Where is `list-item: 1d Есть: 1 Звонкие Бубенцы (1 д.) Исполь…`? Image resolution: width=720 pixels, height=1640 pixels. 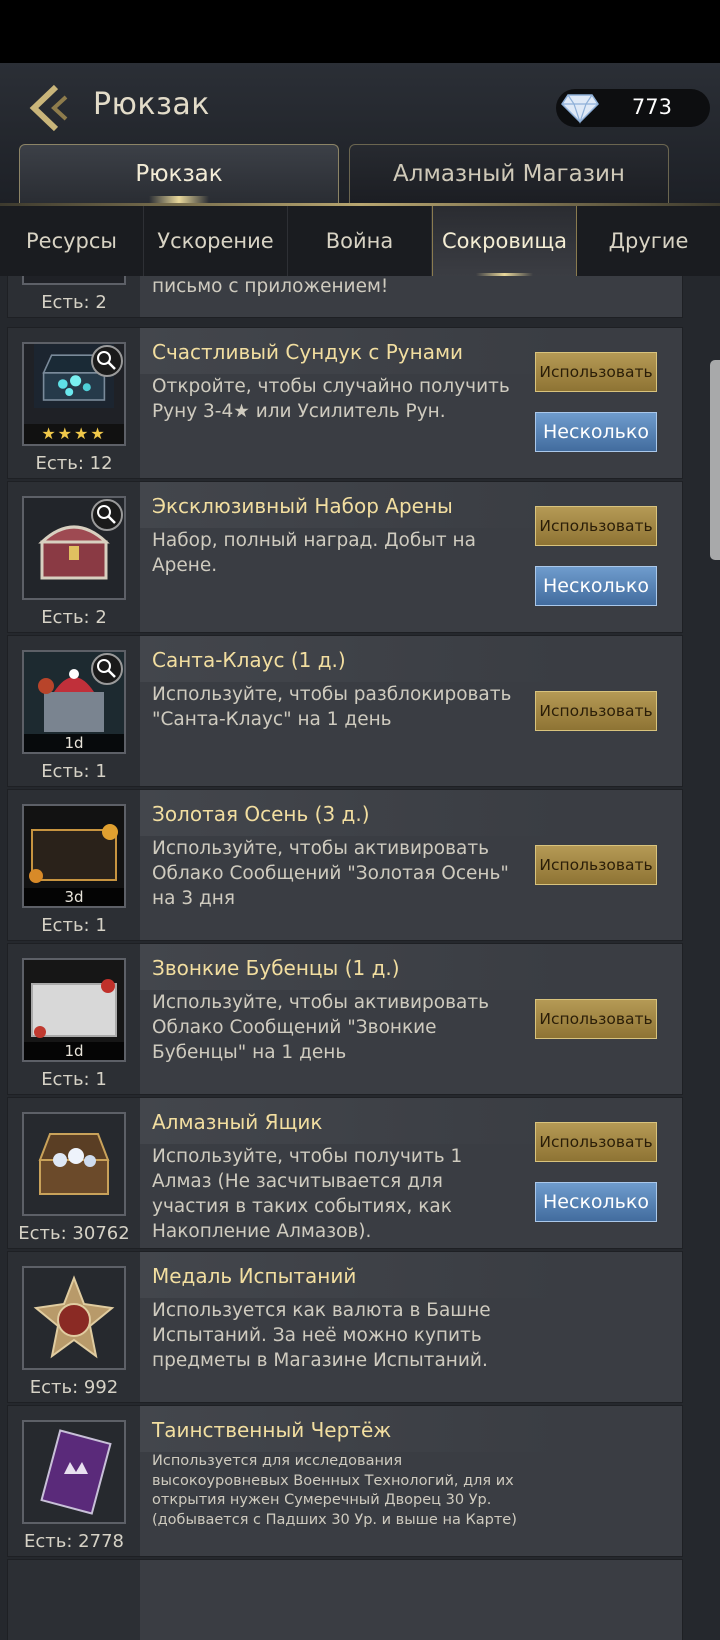 list-item: 1d Есть: 1 Звонкие Бубенцы (1 д.) Исполь… is located at coordinates (345, 1019).